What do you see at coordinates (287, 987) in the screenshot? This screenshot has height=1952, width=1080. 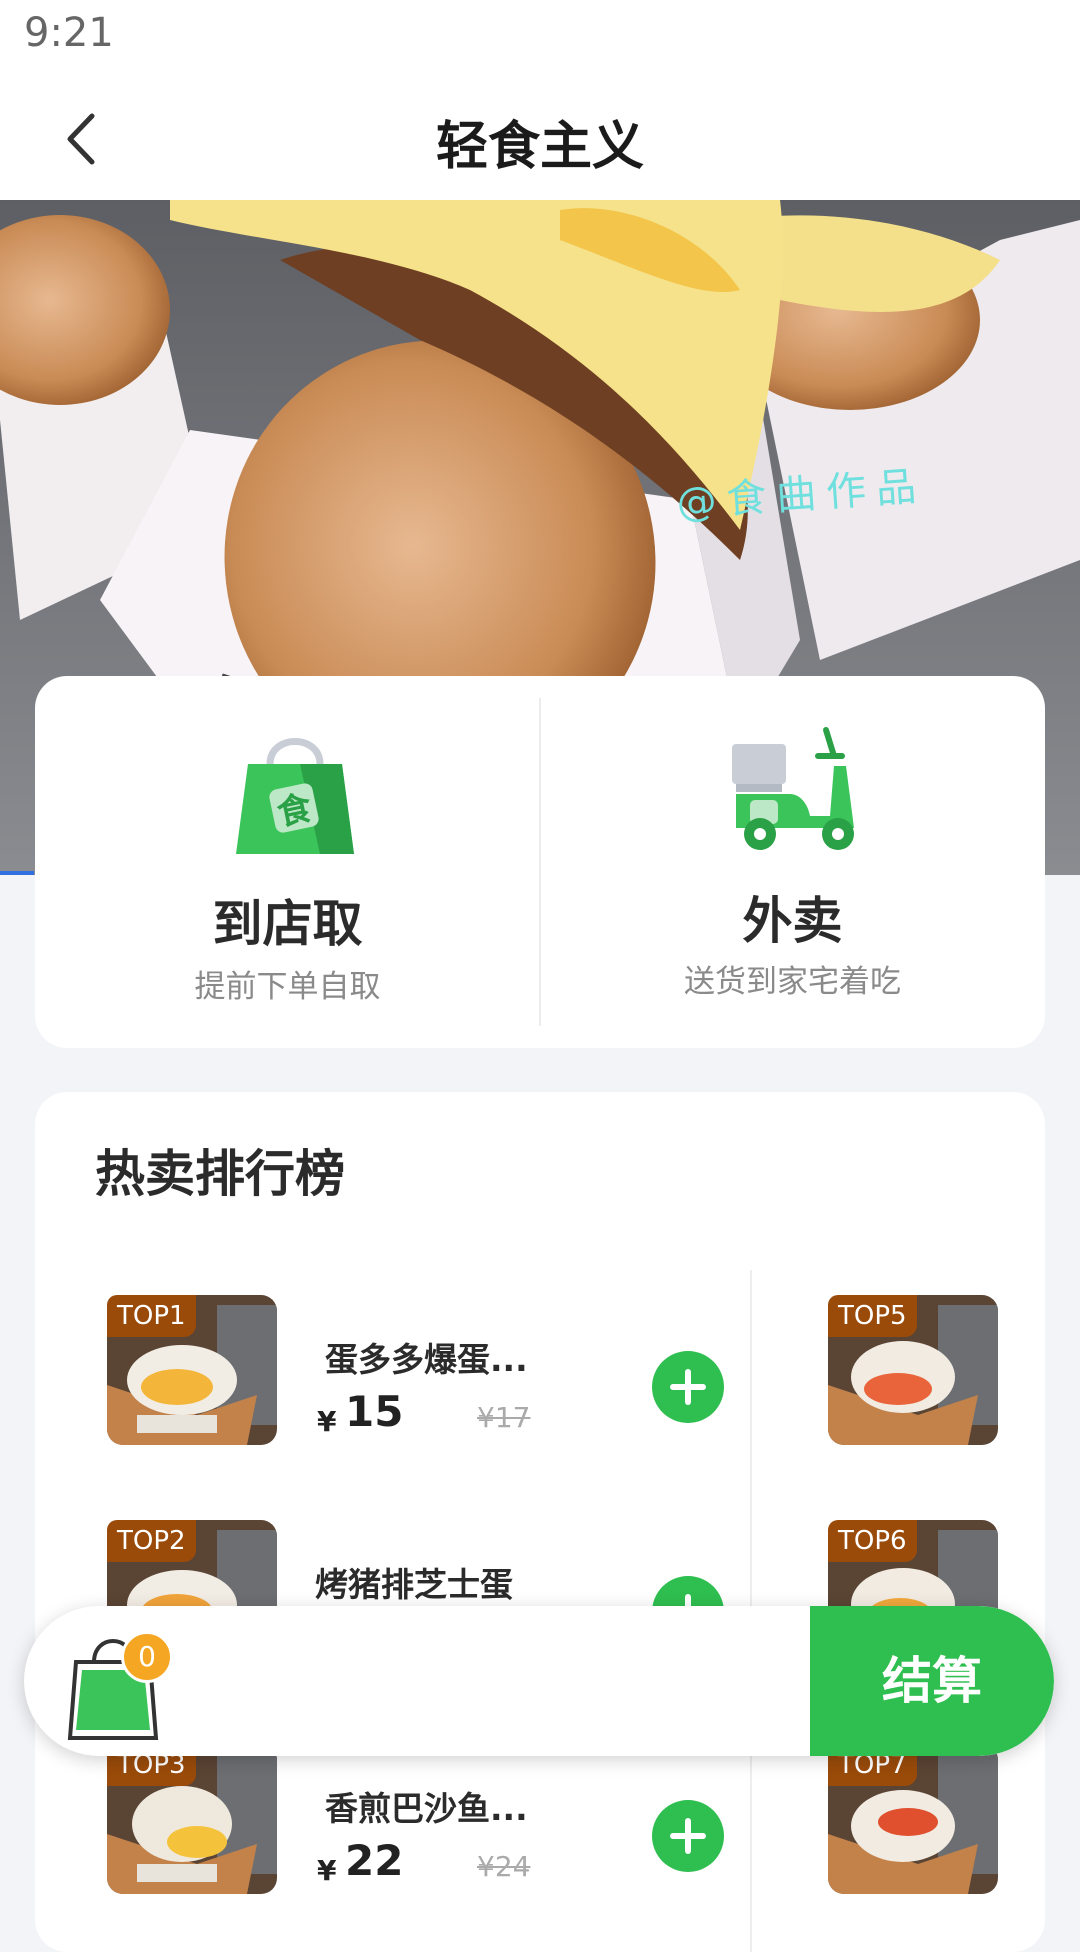 I see `pickup-subtitle: 提前下单自取` at bounding box center [287, 987].